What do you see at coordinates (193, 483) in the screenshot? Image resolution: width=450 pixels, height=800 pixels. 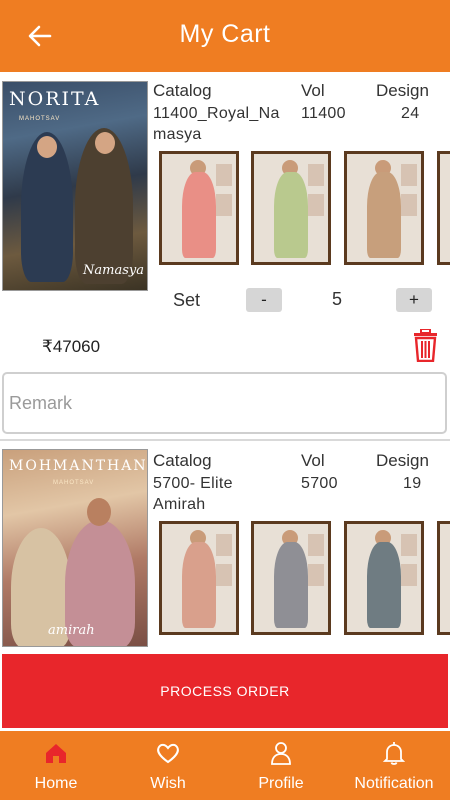 I see `catalog-name-line1: 5700- Elite` at bounding box center [193, 483].